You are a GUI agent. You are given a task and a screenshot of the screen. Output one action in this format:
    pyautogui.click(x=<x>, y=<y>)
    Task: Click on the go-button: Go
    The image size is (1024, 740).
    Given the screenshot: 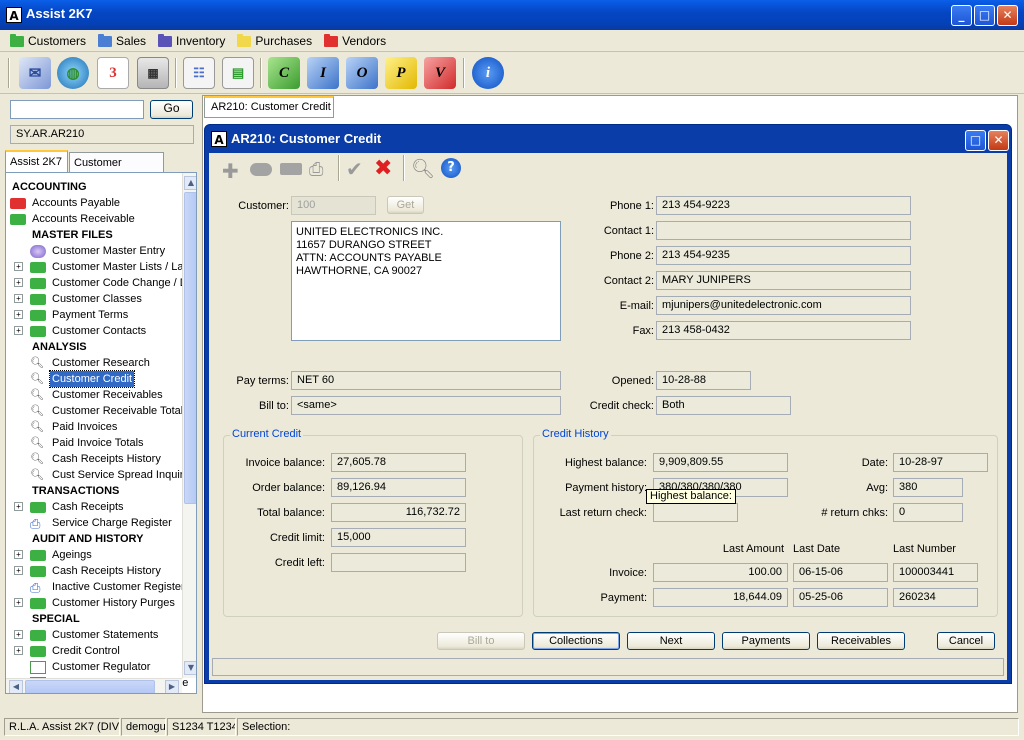 What is the action you would take?
    pyautogui.click(x=171, y=109)
    